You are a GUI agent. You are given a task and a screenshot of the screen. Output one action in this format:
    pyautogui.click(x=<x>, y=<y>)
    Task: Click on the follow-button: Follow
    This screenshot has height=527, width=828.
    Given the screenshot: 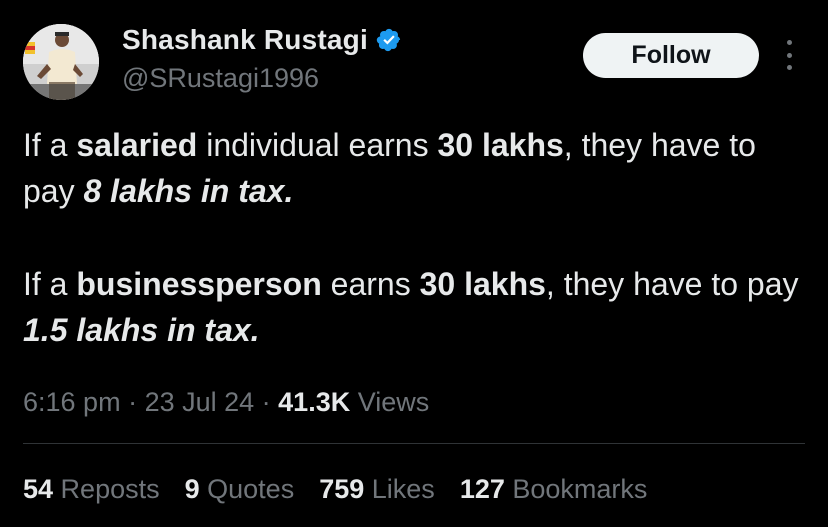 What is the action you would take?
    pyautogui.click(x=671, y=55)
    